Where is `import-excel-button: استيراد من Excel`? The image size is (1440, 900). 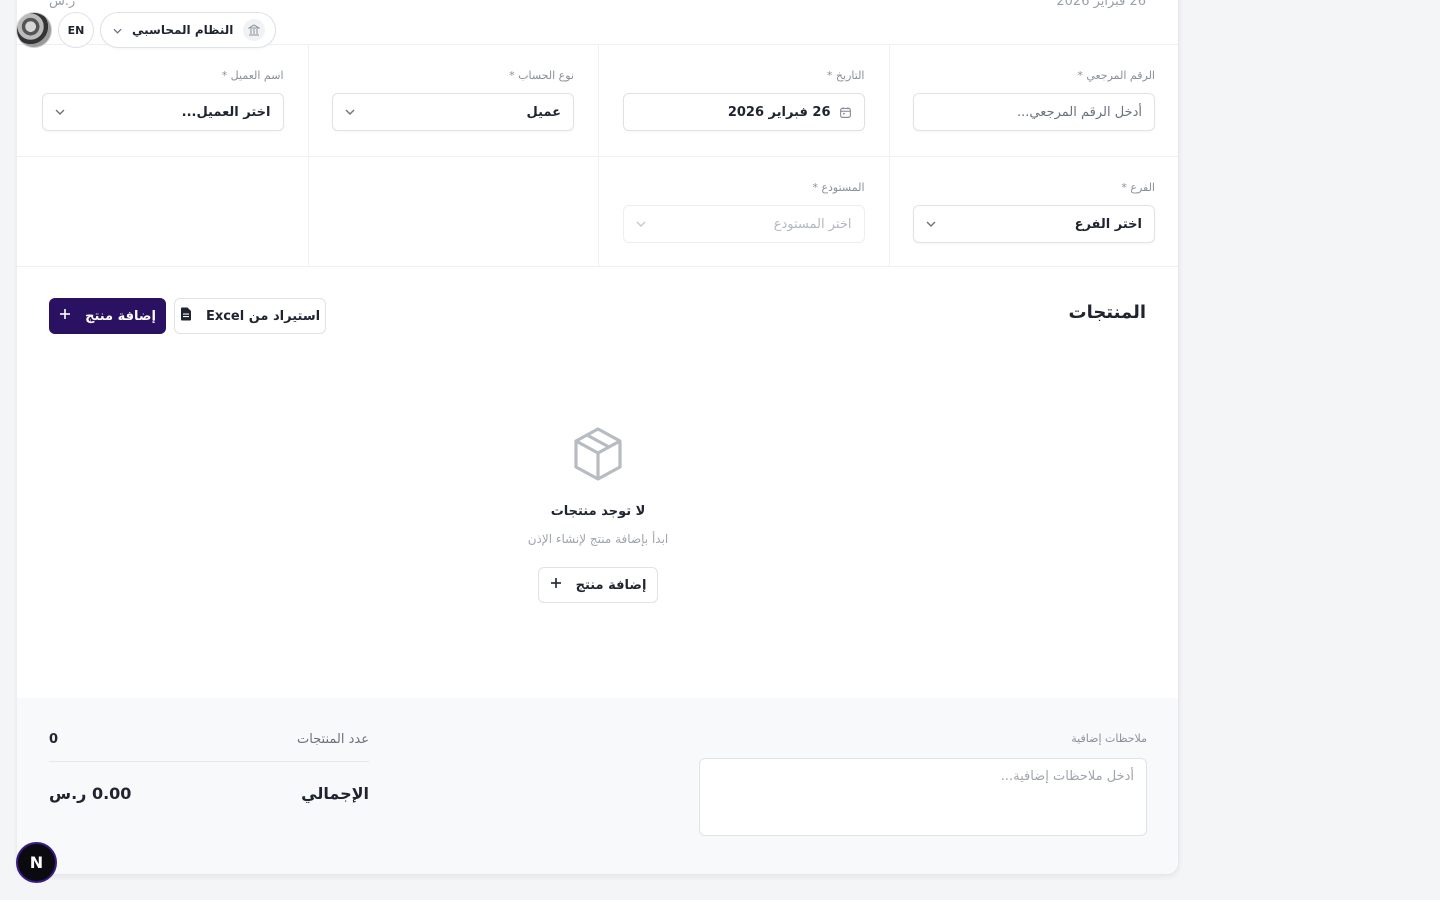
import-excel-button: استيراد من Excel is located at coordinates (250, 316).